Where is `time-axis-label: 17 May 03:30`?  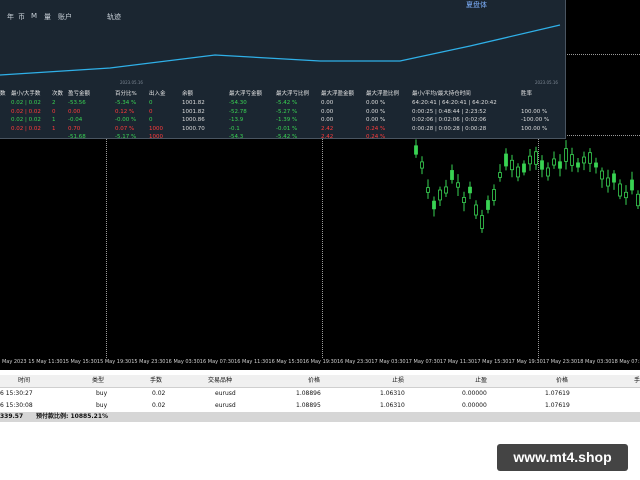 time-axis-label: 17 May 03:30 is located at coordinates (388, 362).